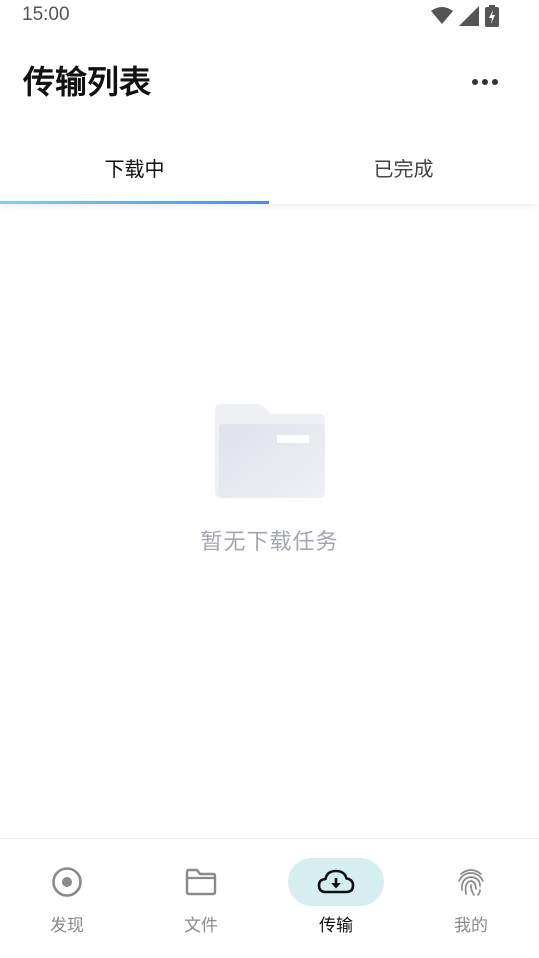  I want to click on nav-icon-wrap-active, so click(336, 882).